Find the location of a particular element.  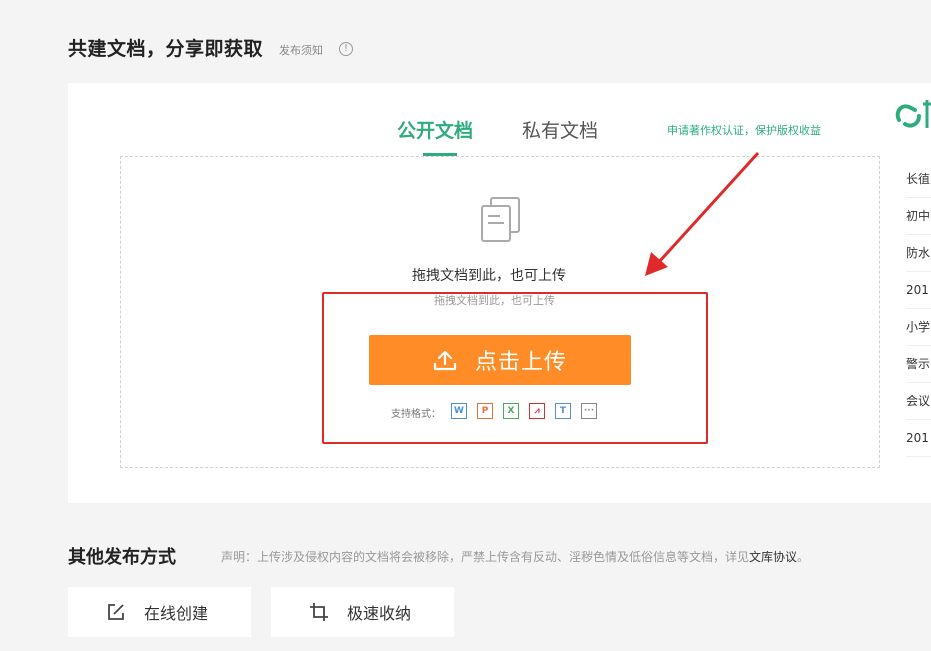

crop-icon is located at coordinates (319, 612).